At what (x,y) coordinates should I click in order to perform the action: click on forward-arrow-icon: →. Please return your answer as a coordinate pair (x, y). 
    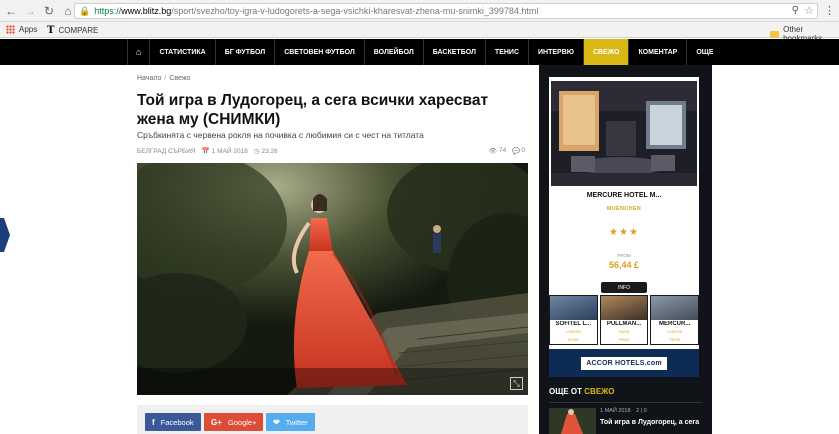
    Looking at the image, I should click on (30, 11).